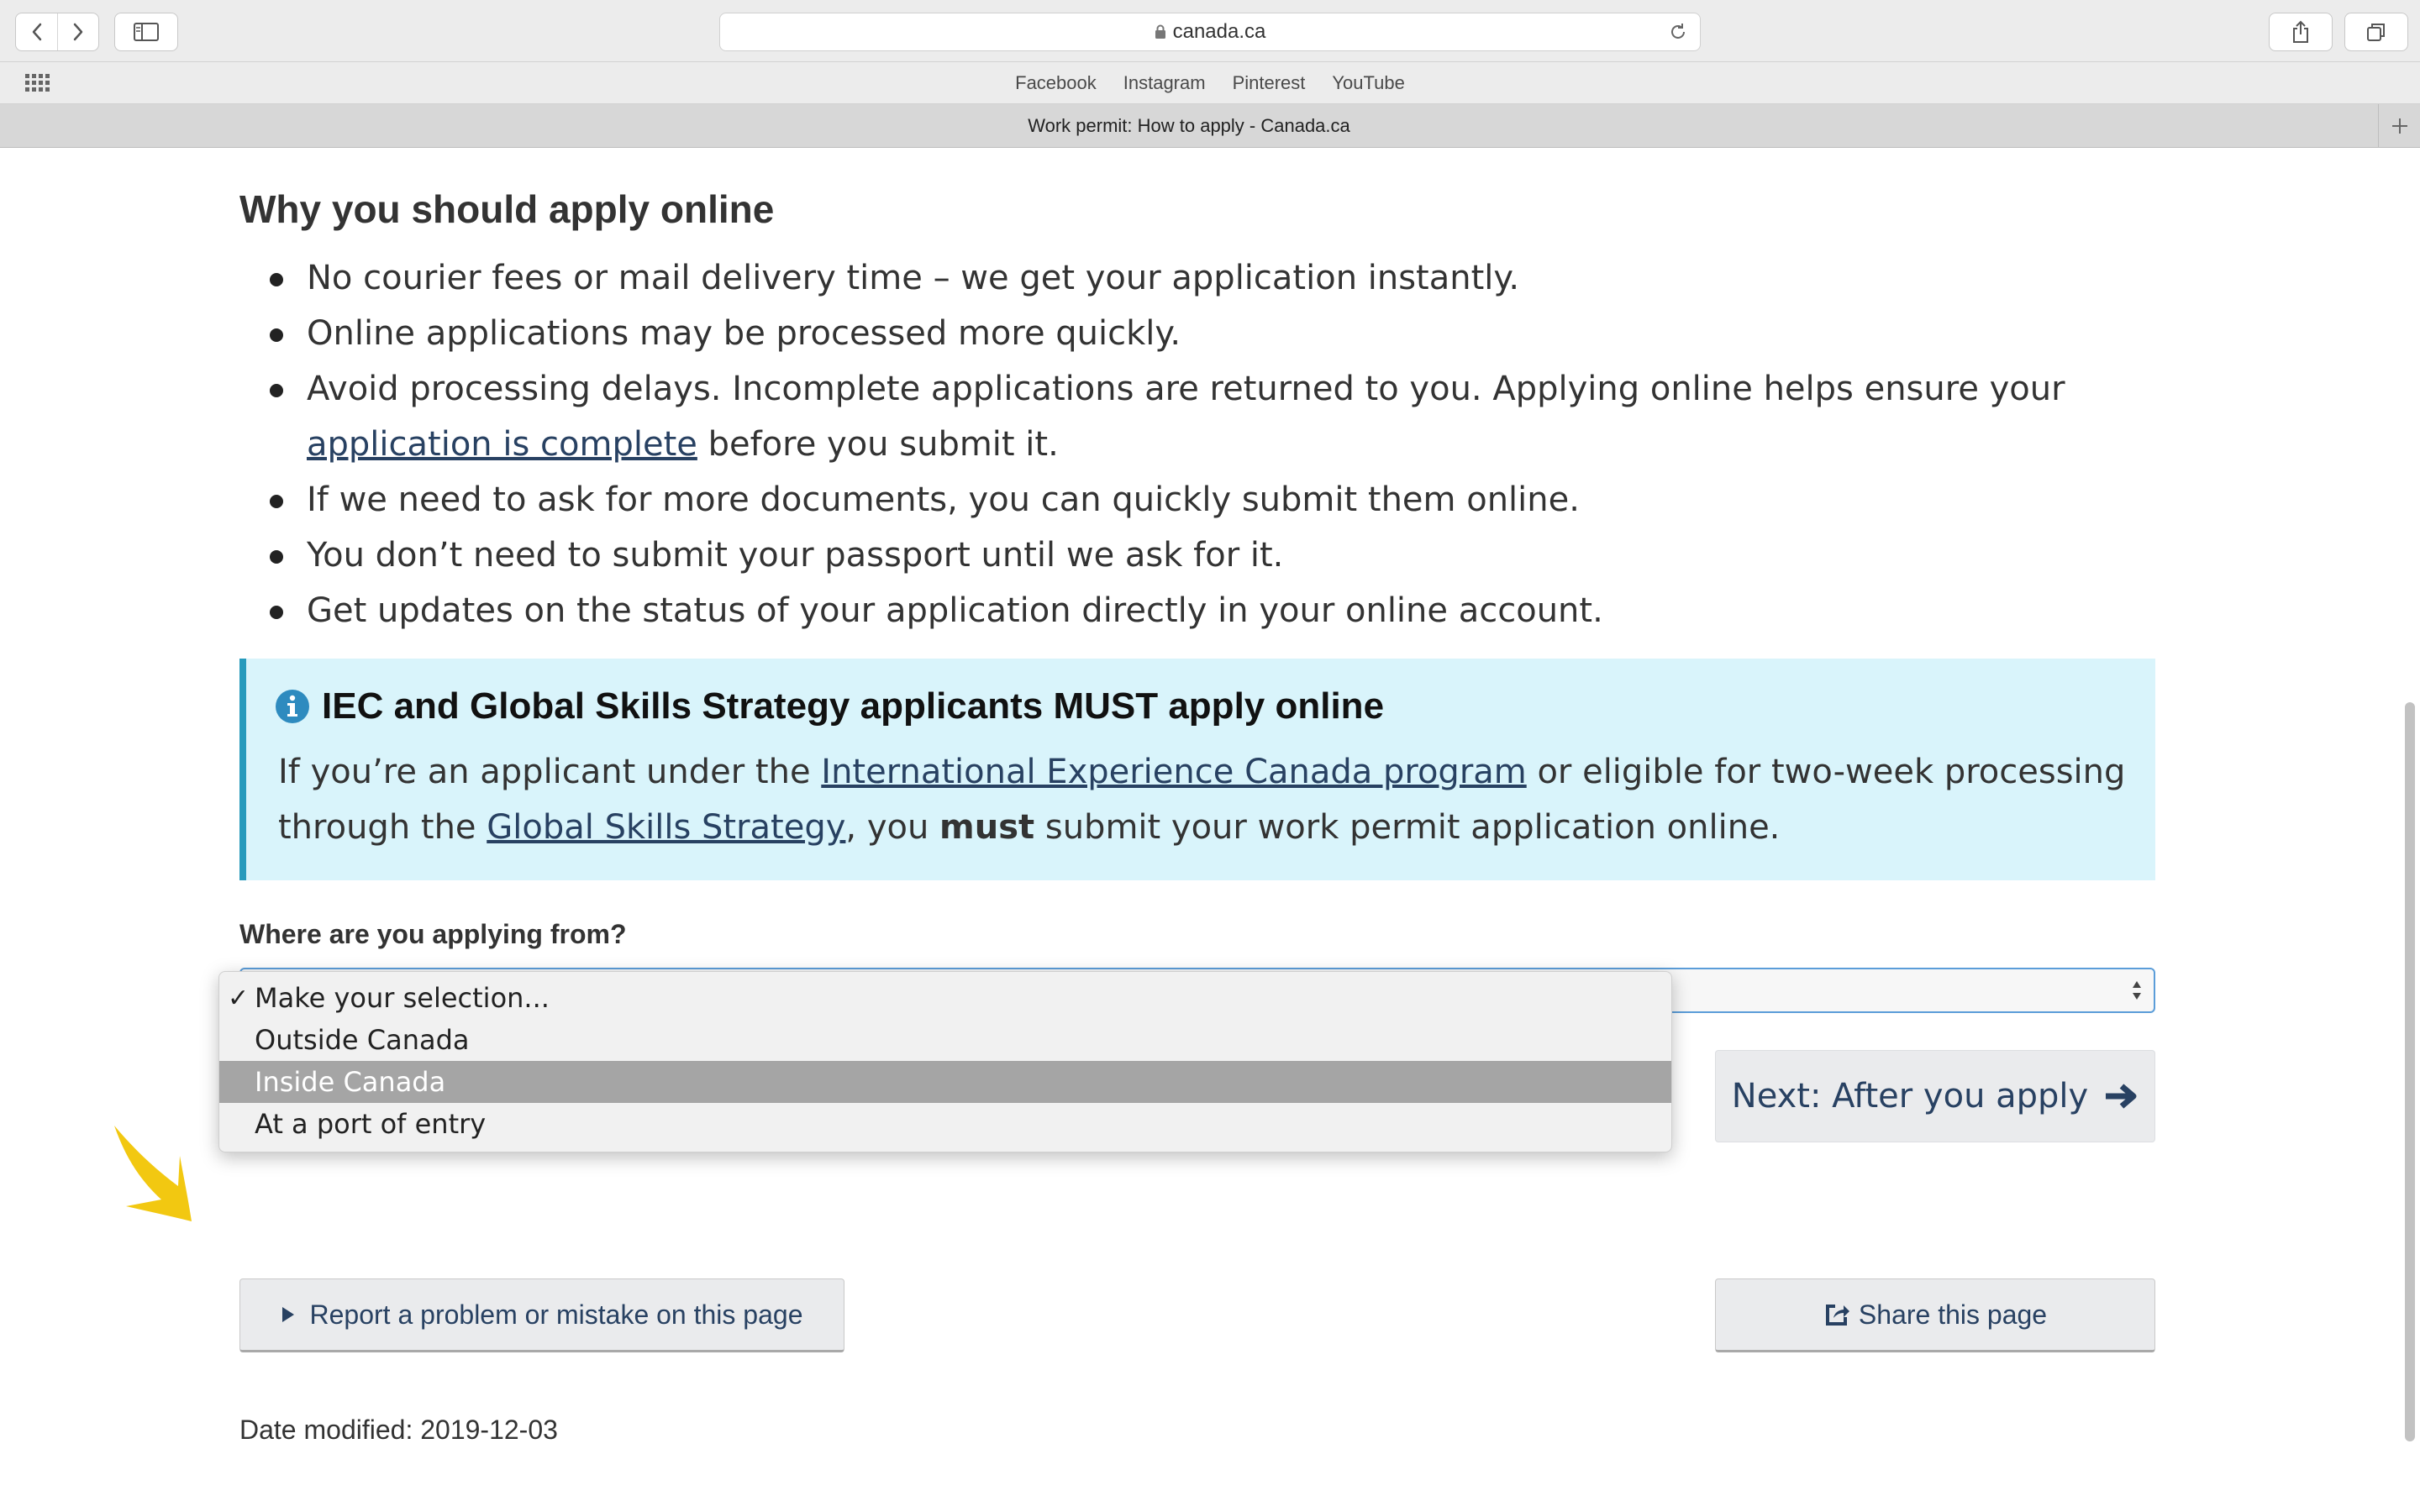 This screenshot has height=1512, width=2420. Describe the element at coordinates (287, 1314) in the screenshot. I see `triangle-right-icon` at that location.